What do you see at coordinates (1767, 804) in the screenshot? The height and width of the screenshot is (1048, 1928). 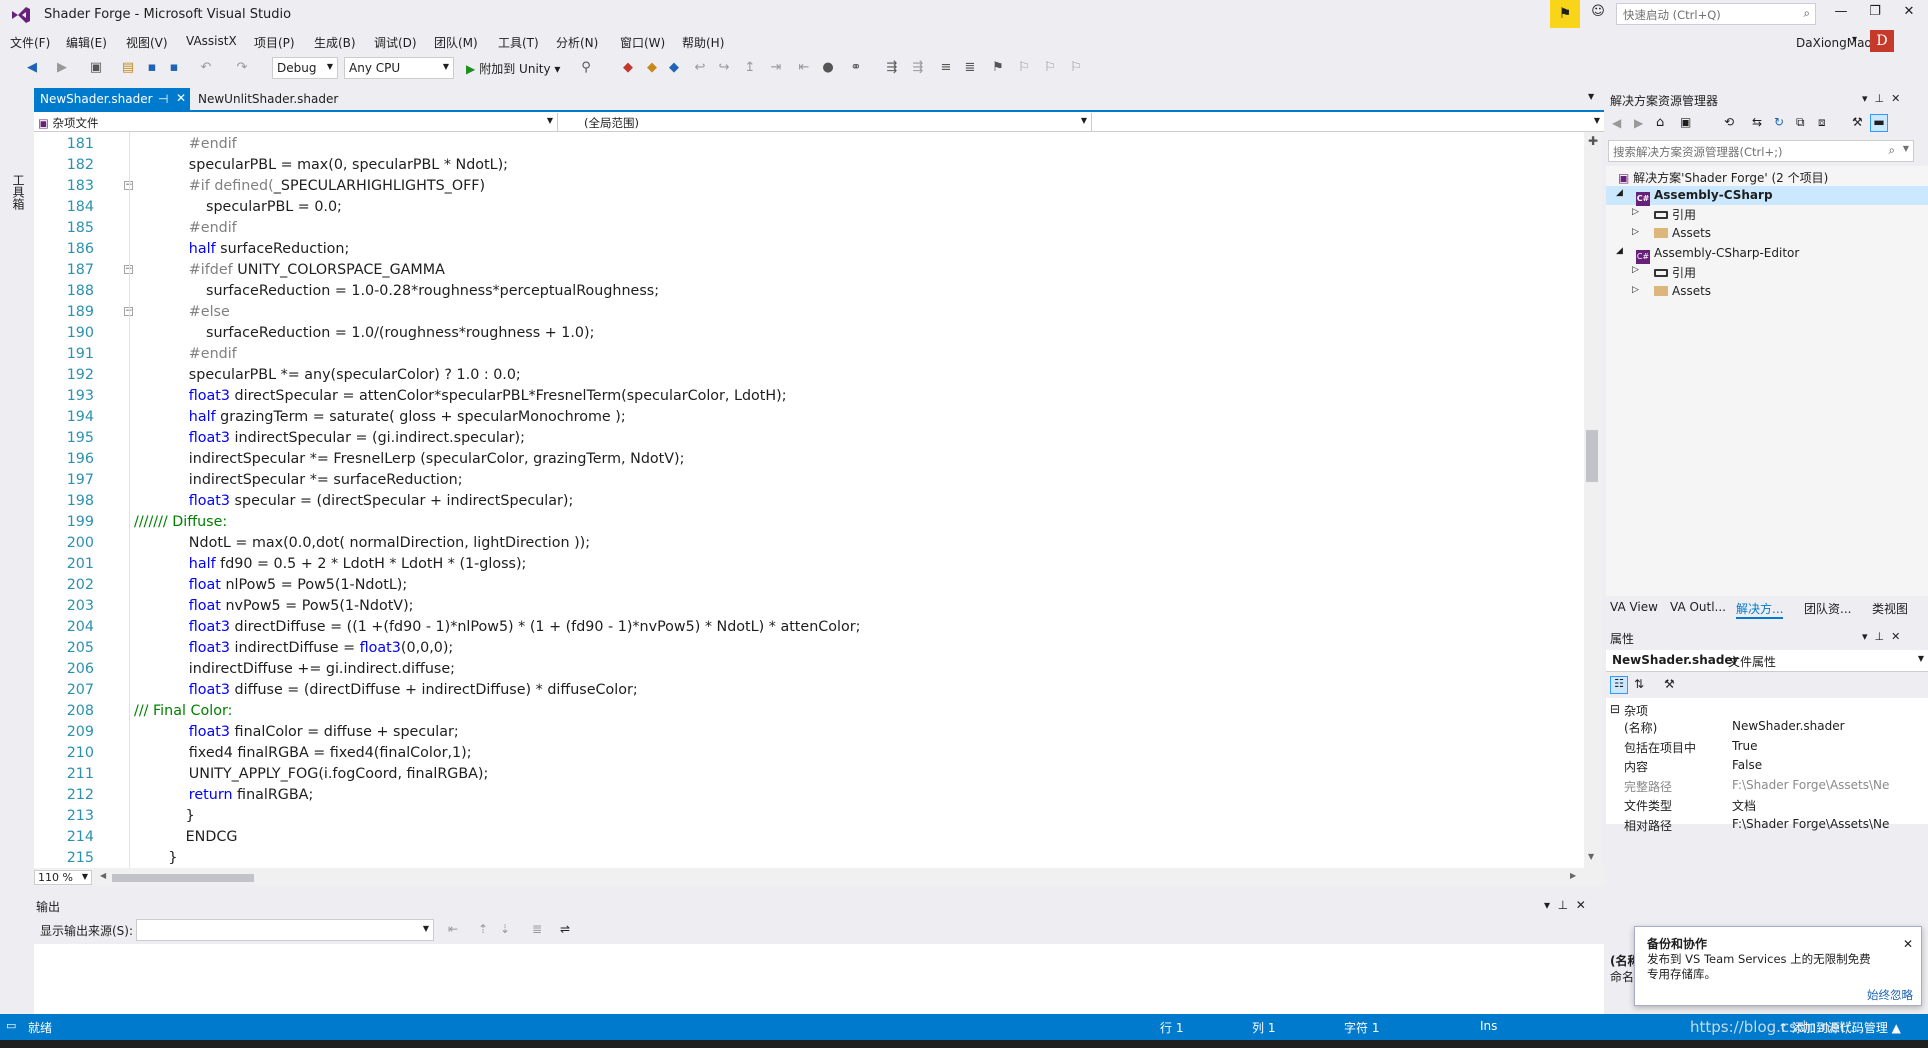 I see `property-row: 文件类型 文档` at bounding box center [1767, 804].